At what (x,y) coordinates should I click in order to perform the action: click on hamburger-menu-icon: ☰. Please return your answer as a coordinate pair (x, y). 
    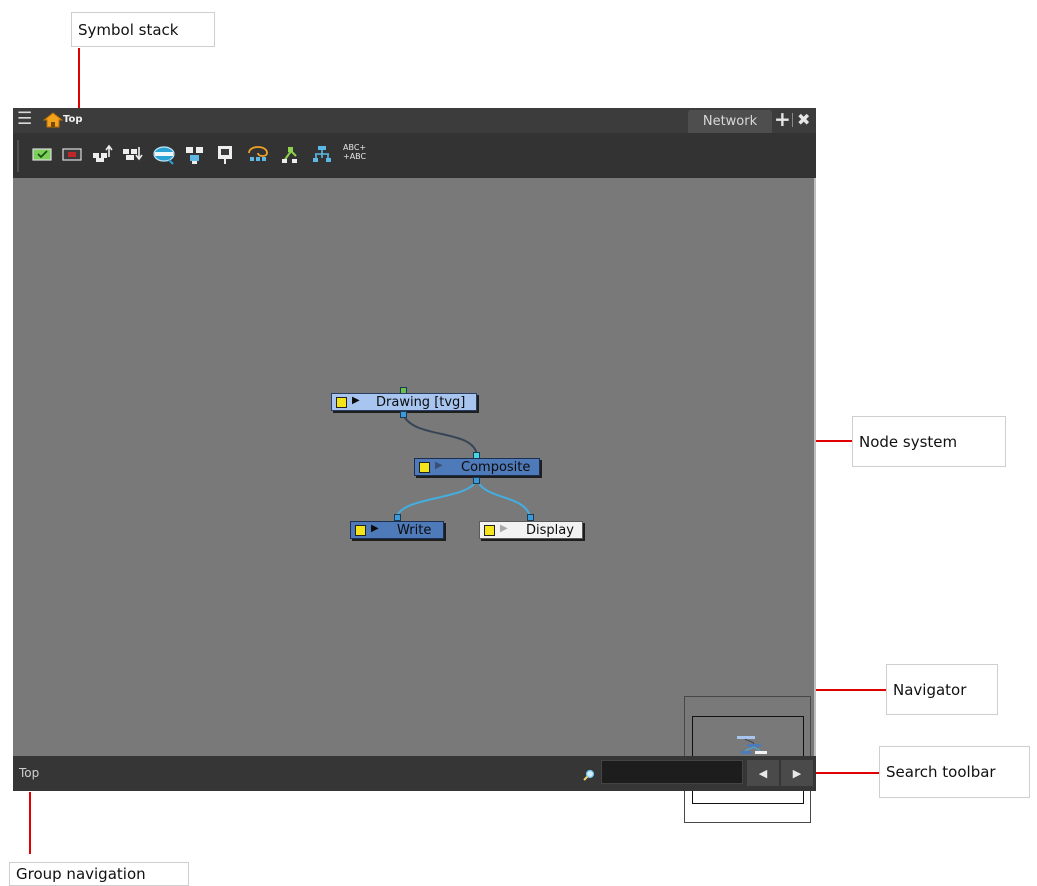
    Looking at the image, I should click on (24, 119).